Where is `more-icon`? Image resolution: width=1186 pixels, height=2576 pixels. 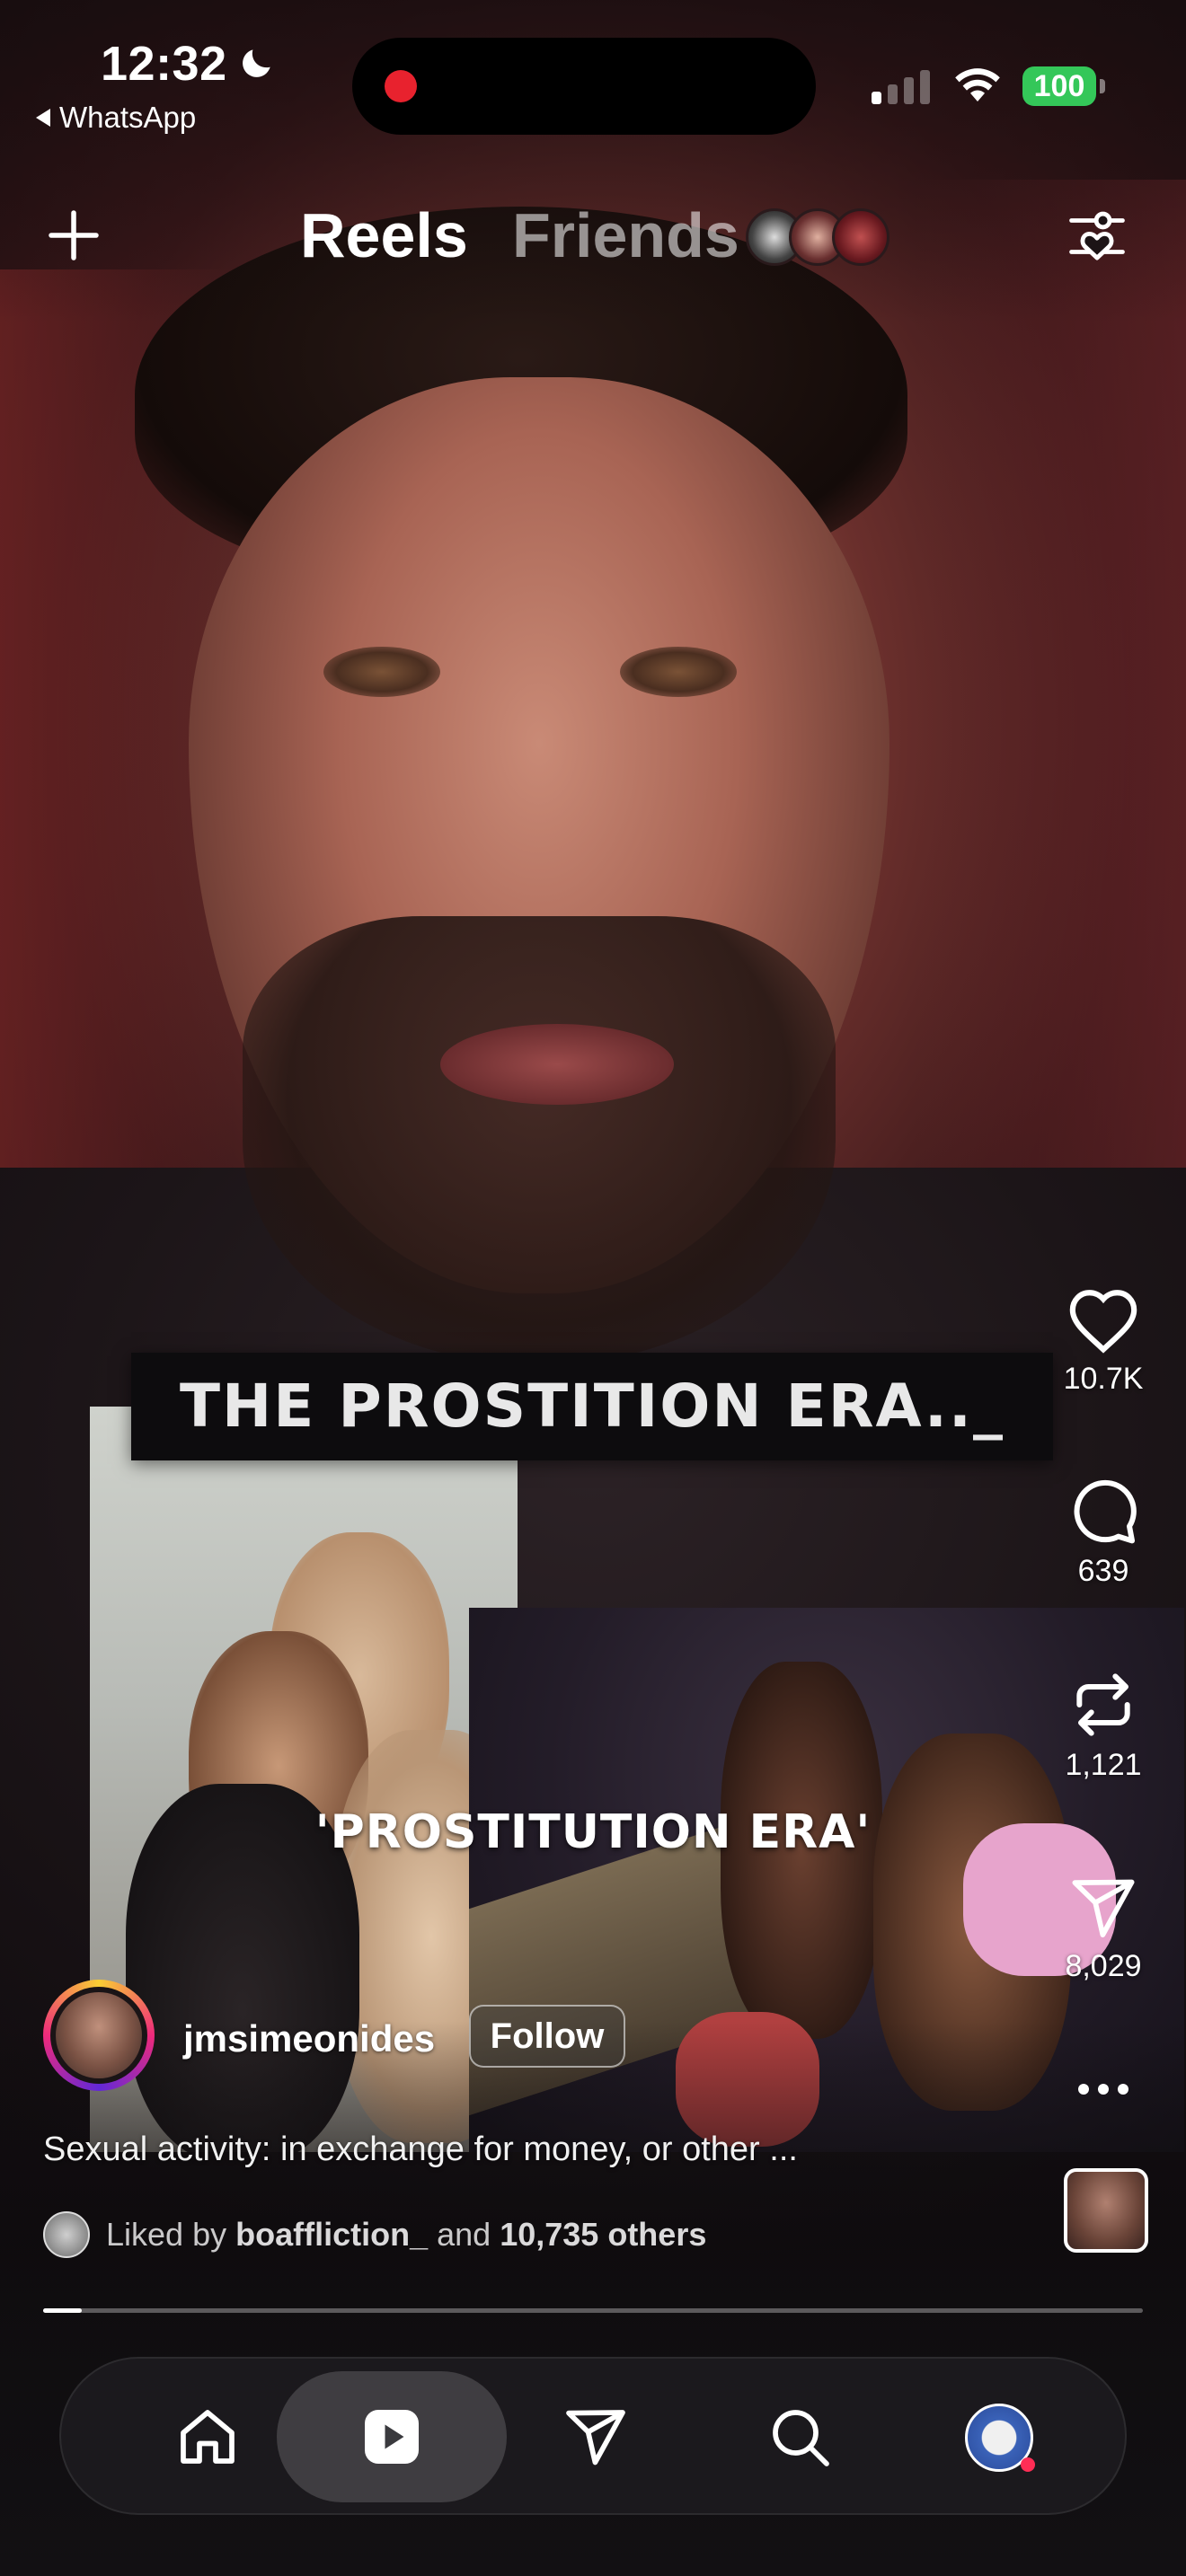
more-icon is located at coordinates (1103, 2089).